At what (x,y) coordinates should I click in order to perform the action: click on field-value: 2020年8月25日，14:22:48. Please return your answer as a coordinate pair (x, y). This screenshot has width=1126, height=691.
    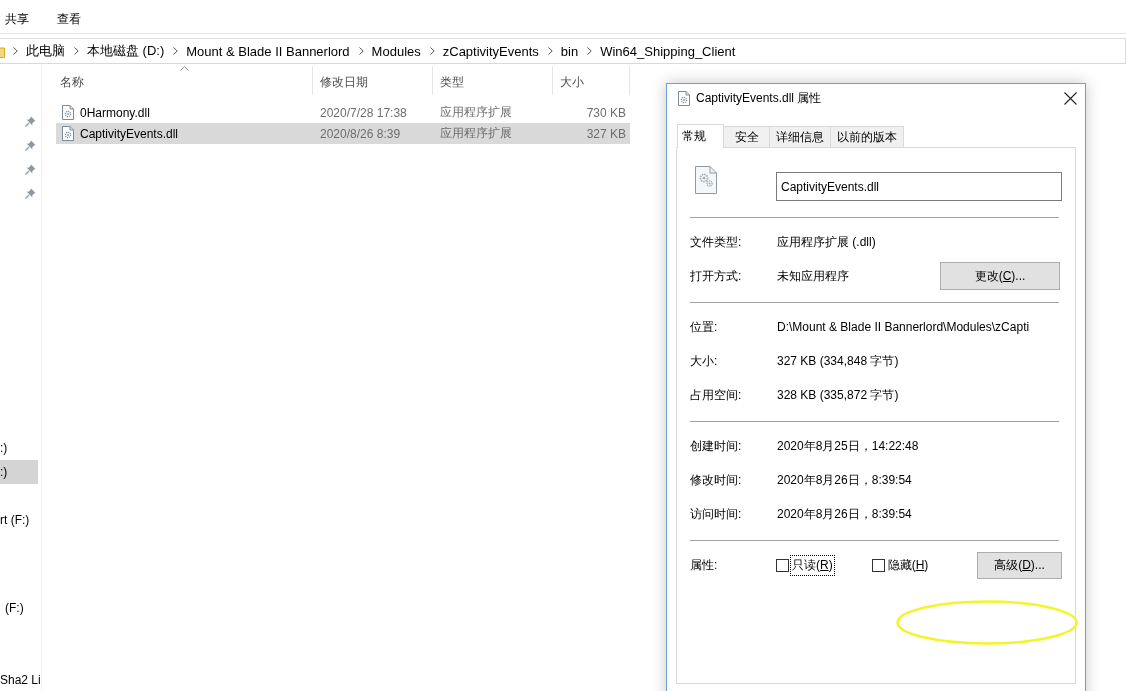
    Looking at the image, I should click on (848, 446).